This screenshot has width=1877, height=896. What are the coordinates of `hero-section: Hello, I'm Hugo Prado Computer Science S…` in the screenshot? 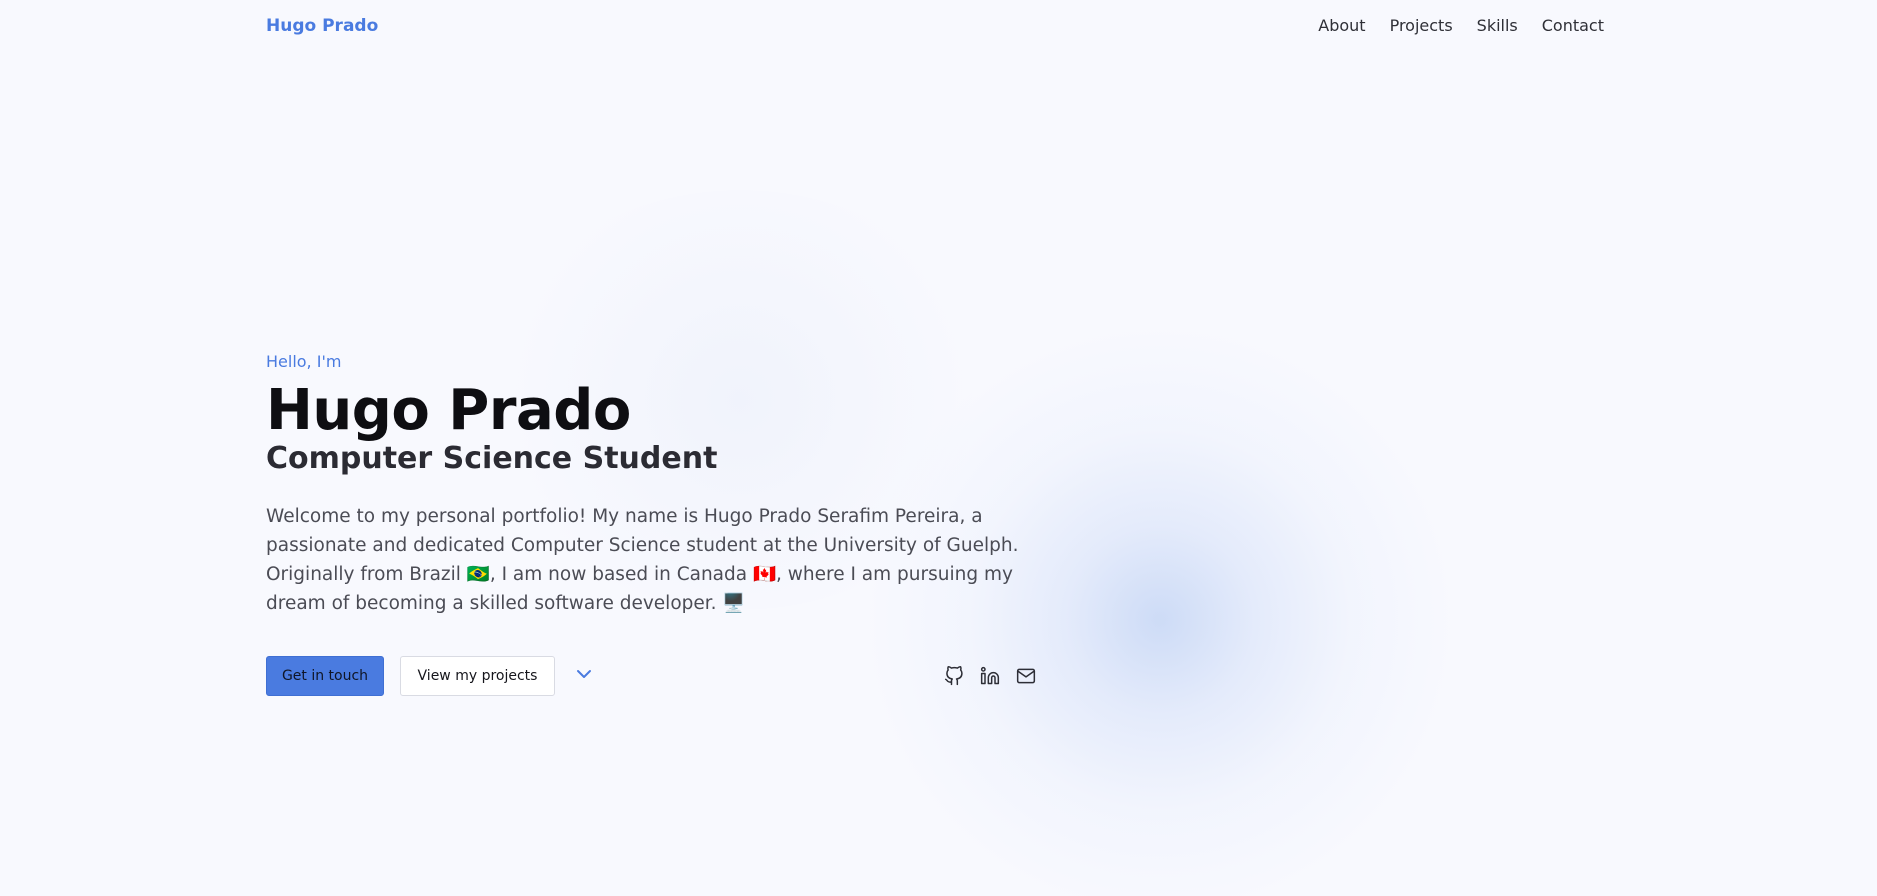 It's located at (661, 485).